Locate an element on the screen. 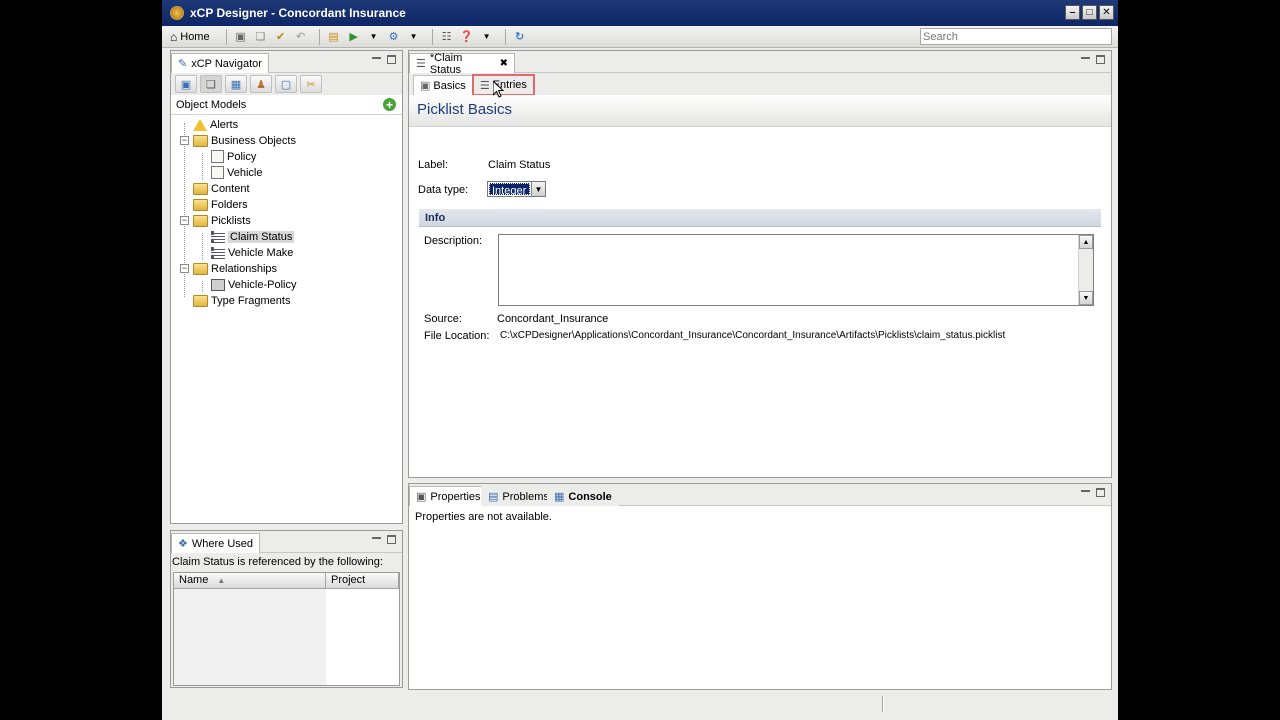  tree-item-content: Content is located at coordinates (221, 188).